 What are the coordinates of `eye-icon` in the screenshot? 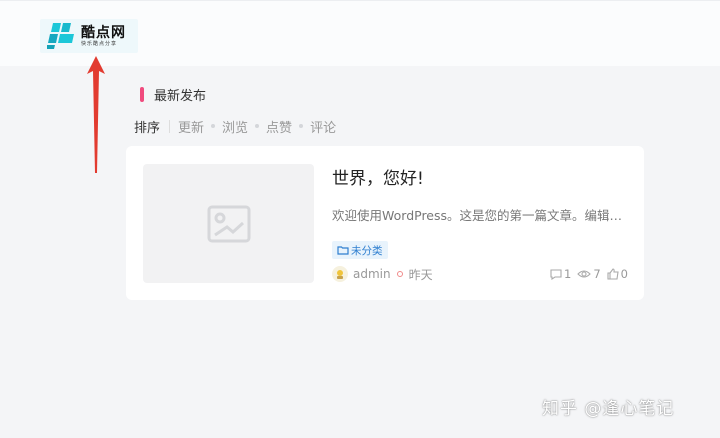 It's located at (584, 274).